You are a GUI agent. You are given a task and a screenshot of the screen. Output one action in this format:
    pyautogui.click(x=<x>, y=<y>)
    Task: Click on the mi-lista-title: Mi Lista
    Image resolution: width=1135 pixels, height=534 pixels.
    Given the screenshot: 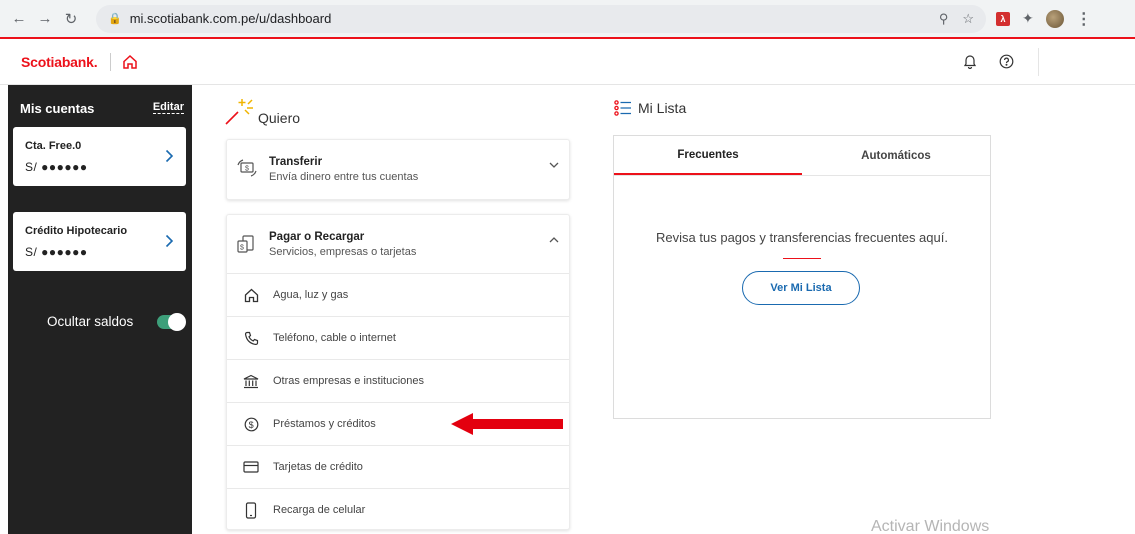 What is the action you would take?
    pyautogui.click(x=662, y=108)
    